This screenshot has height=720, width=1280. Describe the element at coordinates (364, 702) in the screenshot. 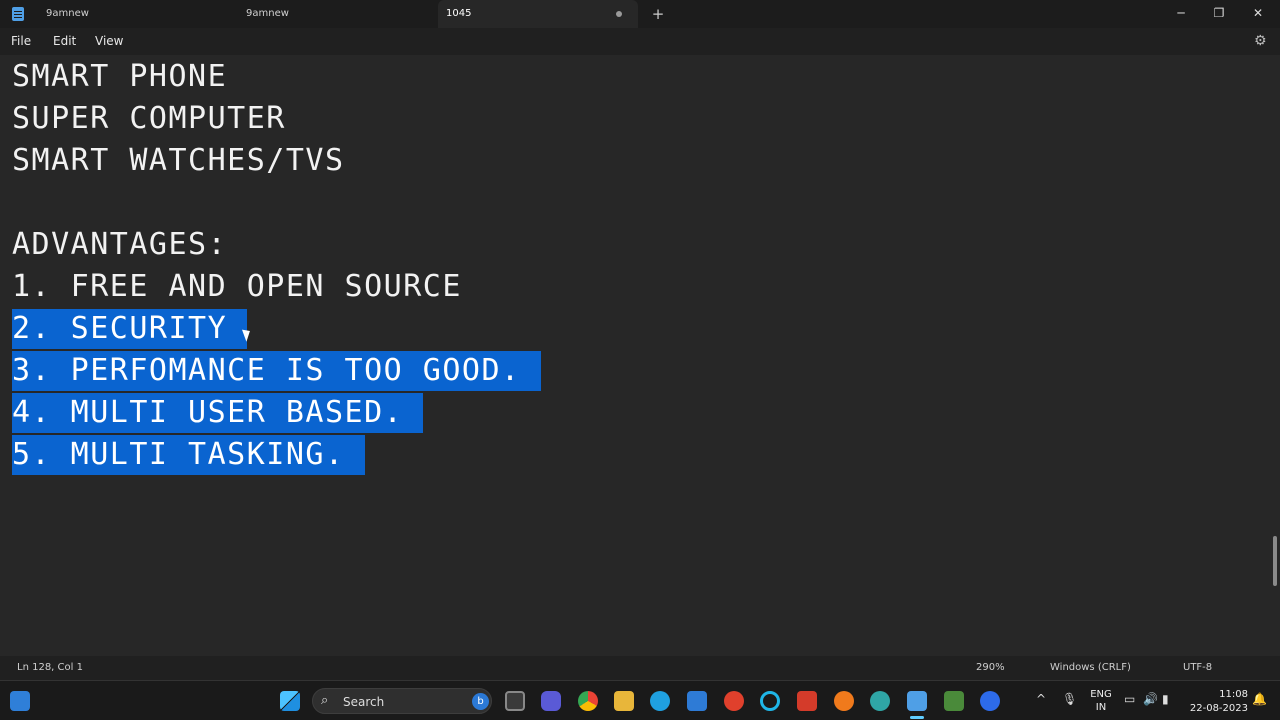

I see `search-label: Search` at that location.